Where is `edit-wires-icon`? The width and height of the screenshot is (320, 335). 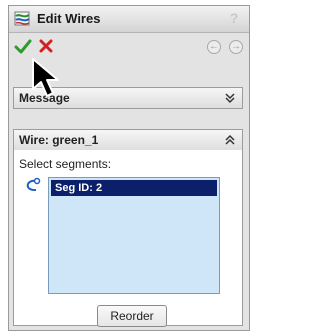
edit-wires-icon is located at coordinates (22, 18).